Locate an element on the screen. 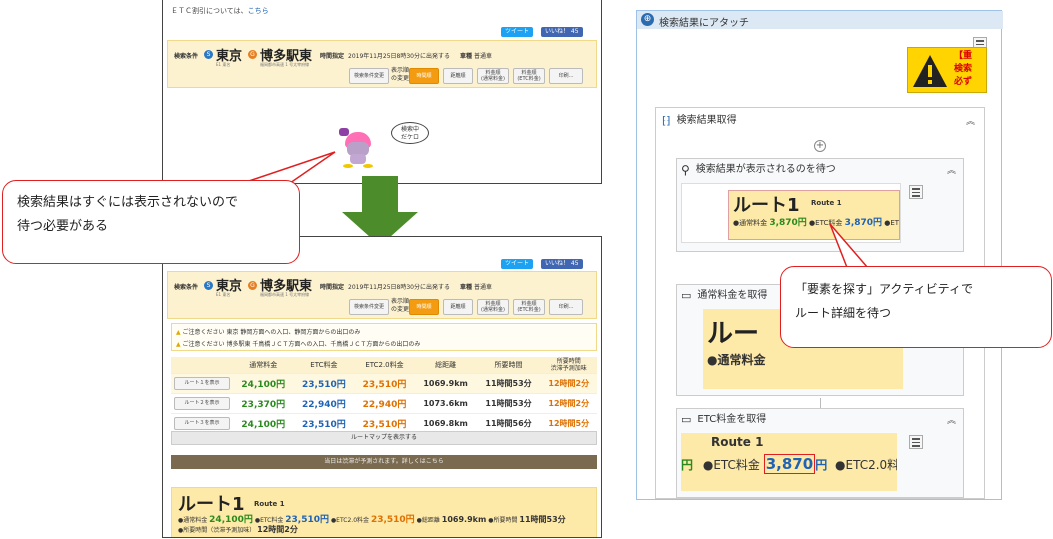 Image resolution: width=1053 pixels, height=539 pixels. display-order-label-2: 表示順 の変更 is located at coordinates (400, 305).